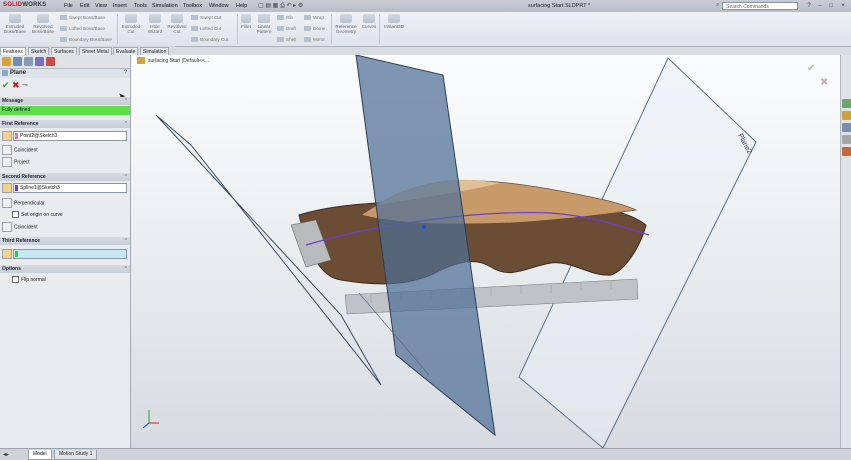  What do you see at coordinates (177, 18) in the screenshot?
I see `revolved-cut-icon` at bounding box center [177, 18].